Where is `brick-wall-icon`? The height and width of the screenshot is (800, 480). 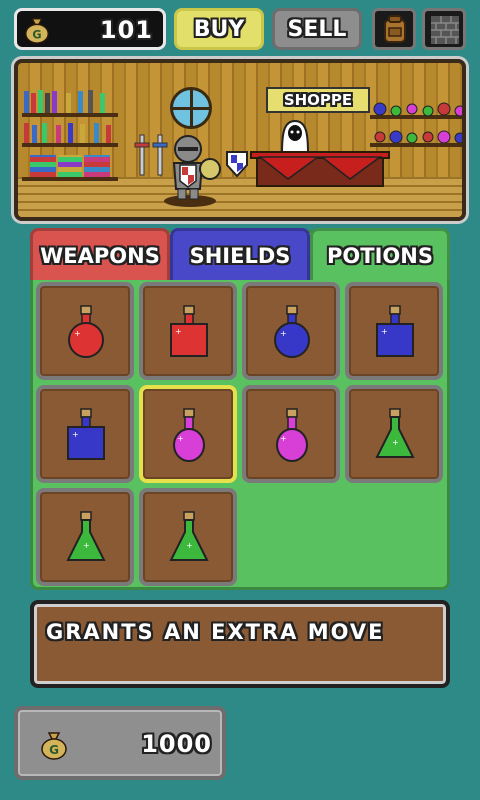 brick-wall-icon is located at coordinates (445, 30).